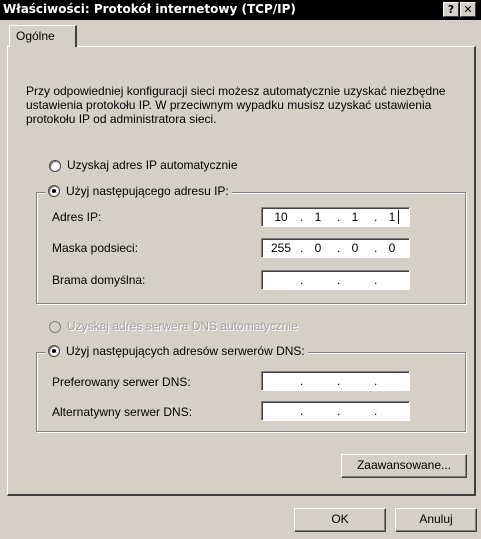 The image size is (481, 539). What do you see at coordinates (147, 191) in the screenshot?
I see `ip-manual-label: Użyj następującego adresu IP:` at bounding box center [147, 191].